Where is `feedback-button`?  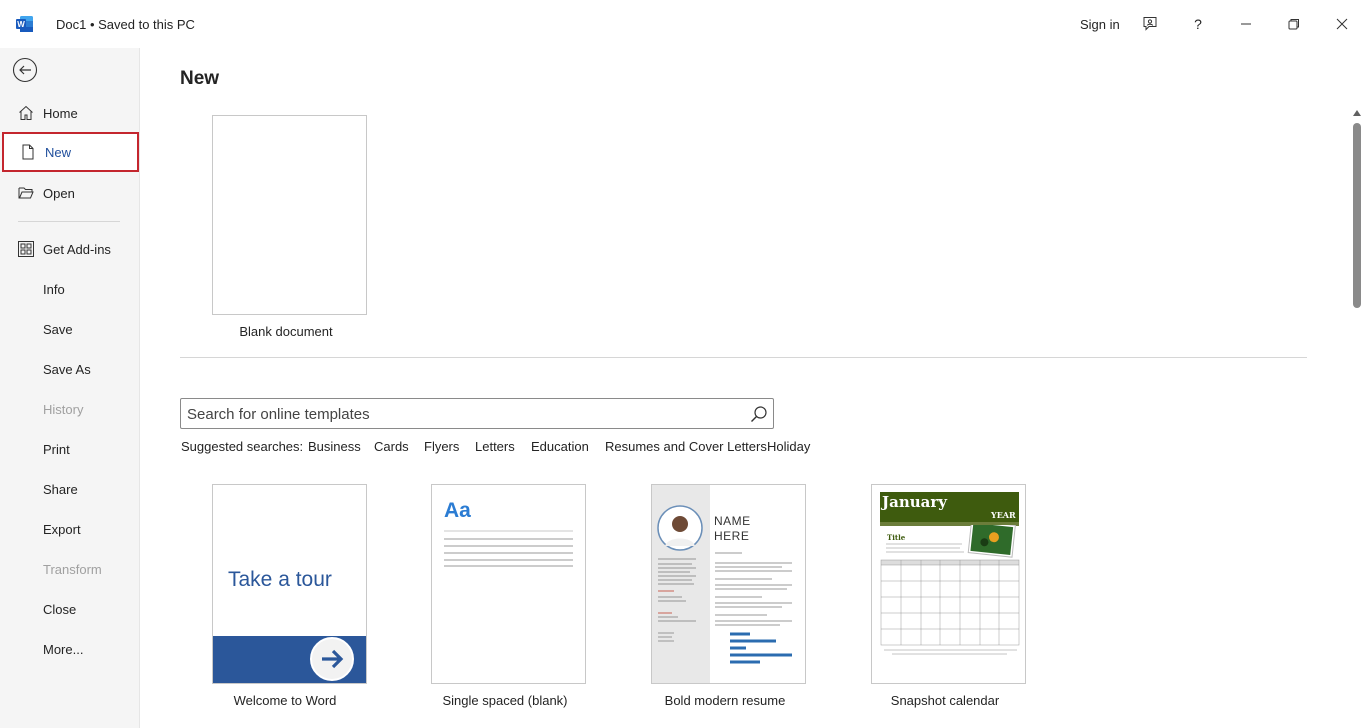
feedback-button is located at coordinates (1150, 24).